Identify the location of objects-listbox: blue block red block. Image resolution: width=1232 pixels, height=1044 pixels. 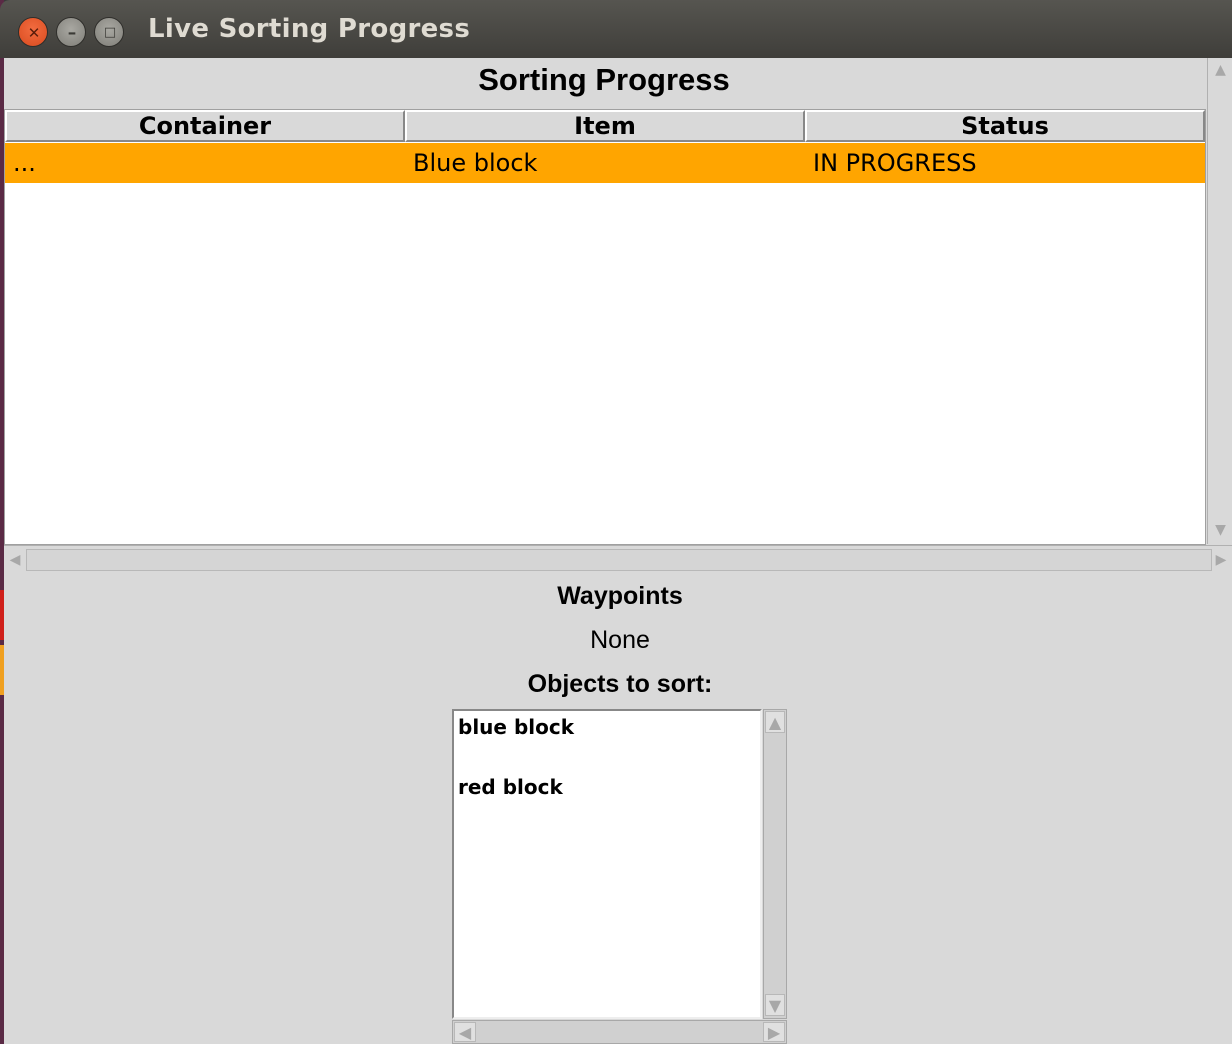
(607, 864).